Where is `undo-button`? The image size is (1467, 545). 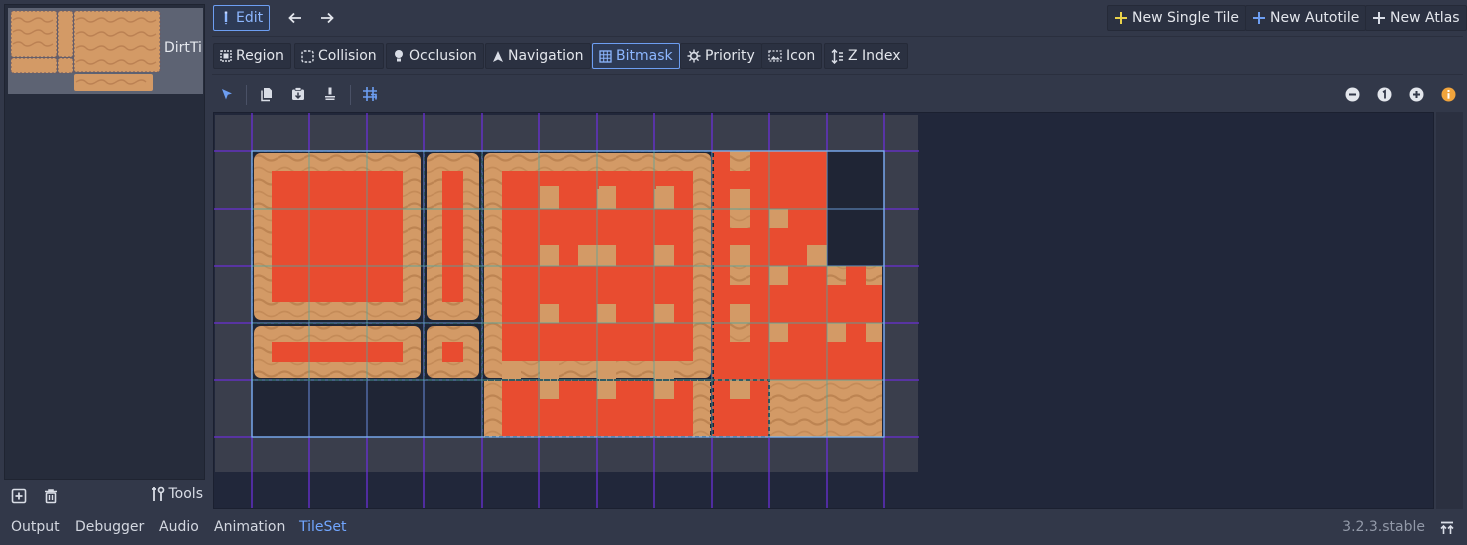 undo-button is located at coordinates (295, 18).